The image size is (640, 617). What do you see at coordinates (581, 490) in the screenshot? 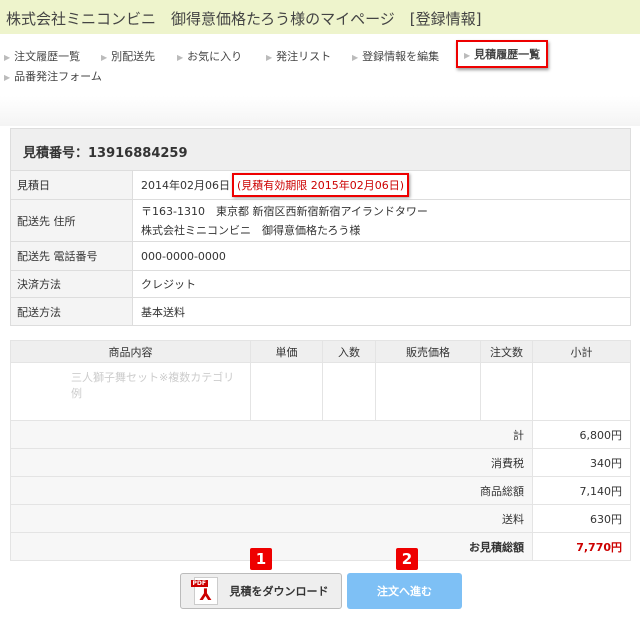
I see `total-value: 7,140円` at bounding box center [581, 490].